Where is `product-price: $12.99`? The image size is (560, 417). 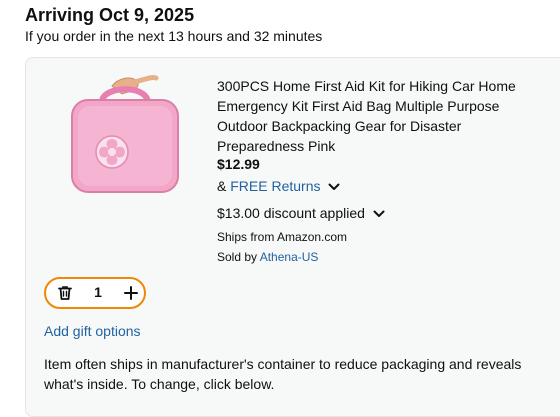
product-price: $12.99 is located at coordinates (238, 164).